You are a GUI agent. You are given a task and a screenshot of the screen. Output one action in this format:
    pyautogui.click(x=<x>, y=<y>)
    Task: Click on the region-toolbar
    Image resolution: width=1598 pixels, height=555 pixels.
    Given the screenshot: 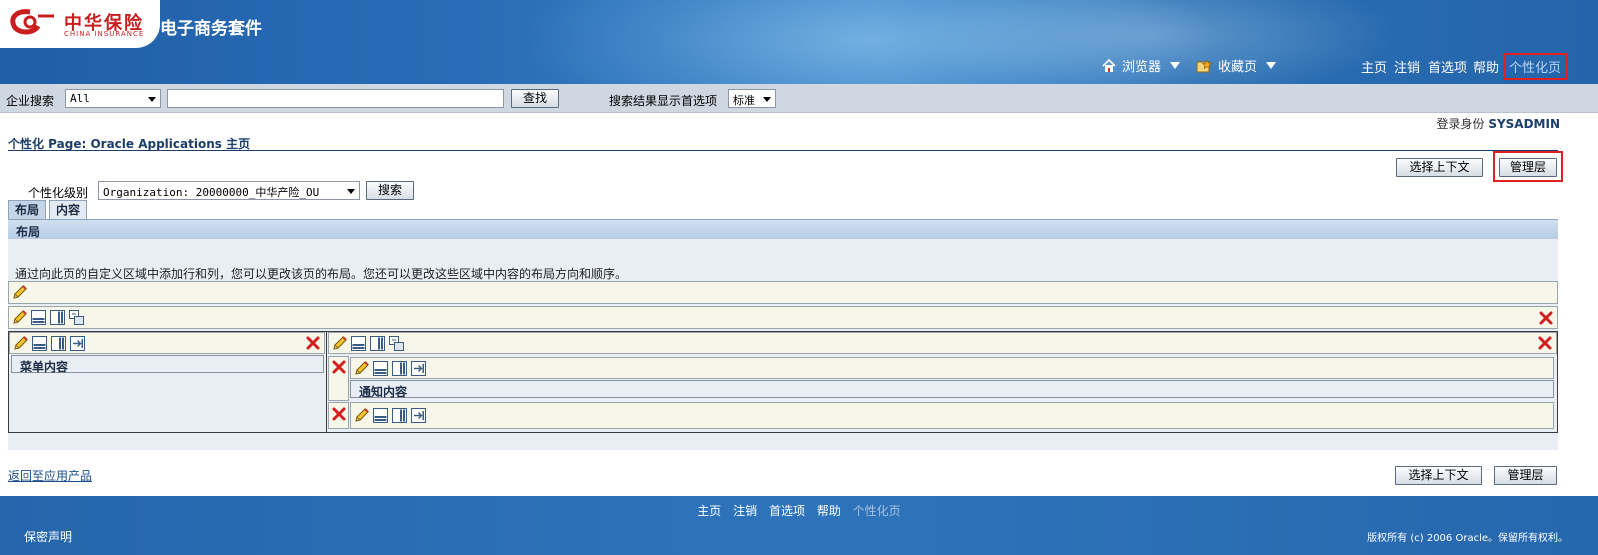 What is the action you would take?
    pyautogui.click(x=48, y=317)
    